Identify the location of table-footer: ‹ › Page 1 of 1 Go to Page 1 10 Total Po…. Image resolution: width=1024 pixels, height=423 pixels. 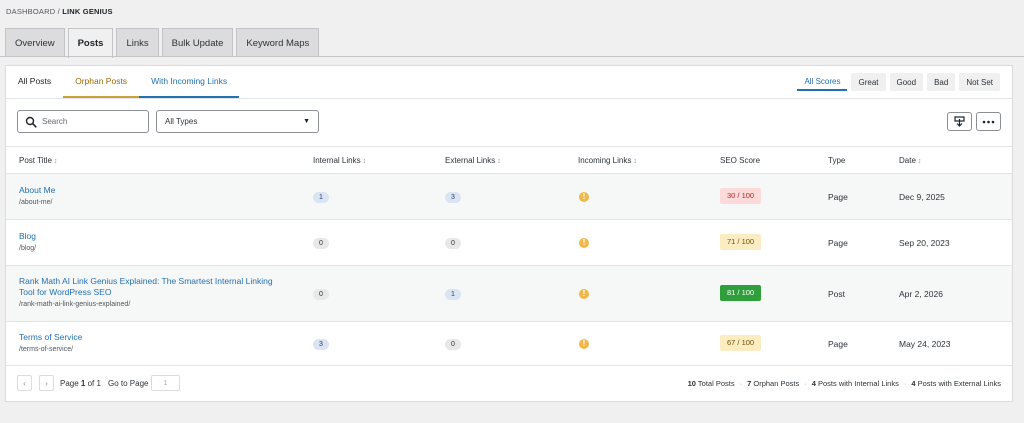
(509, 384).